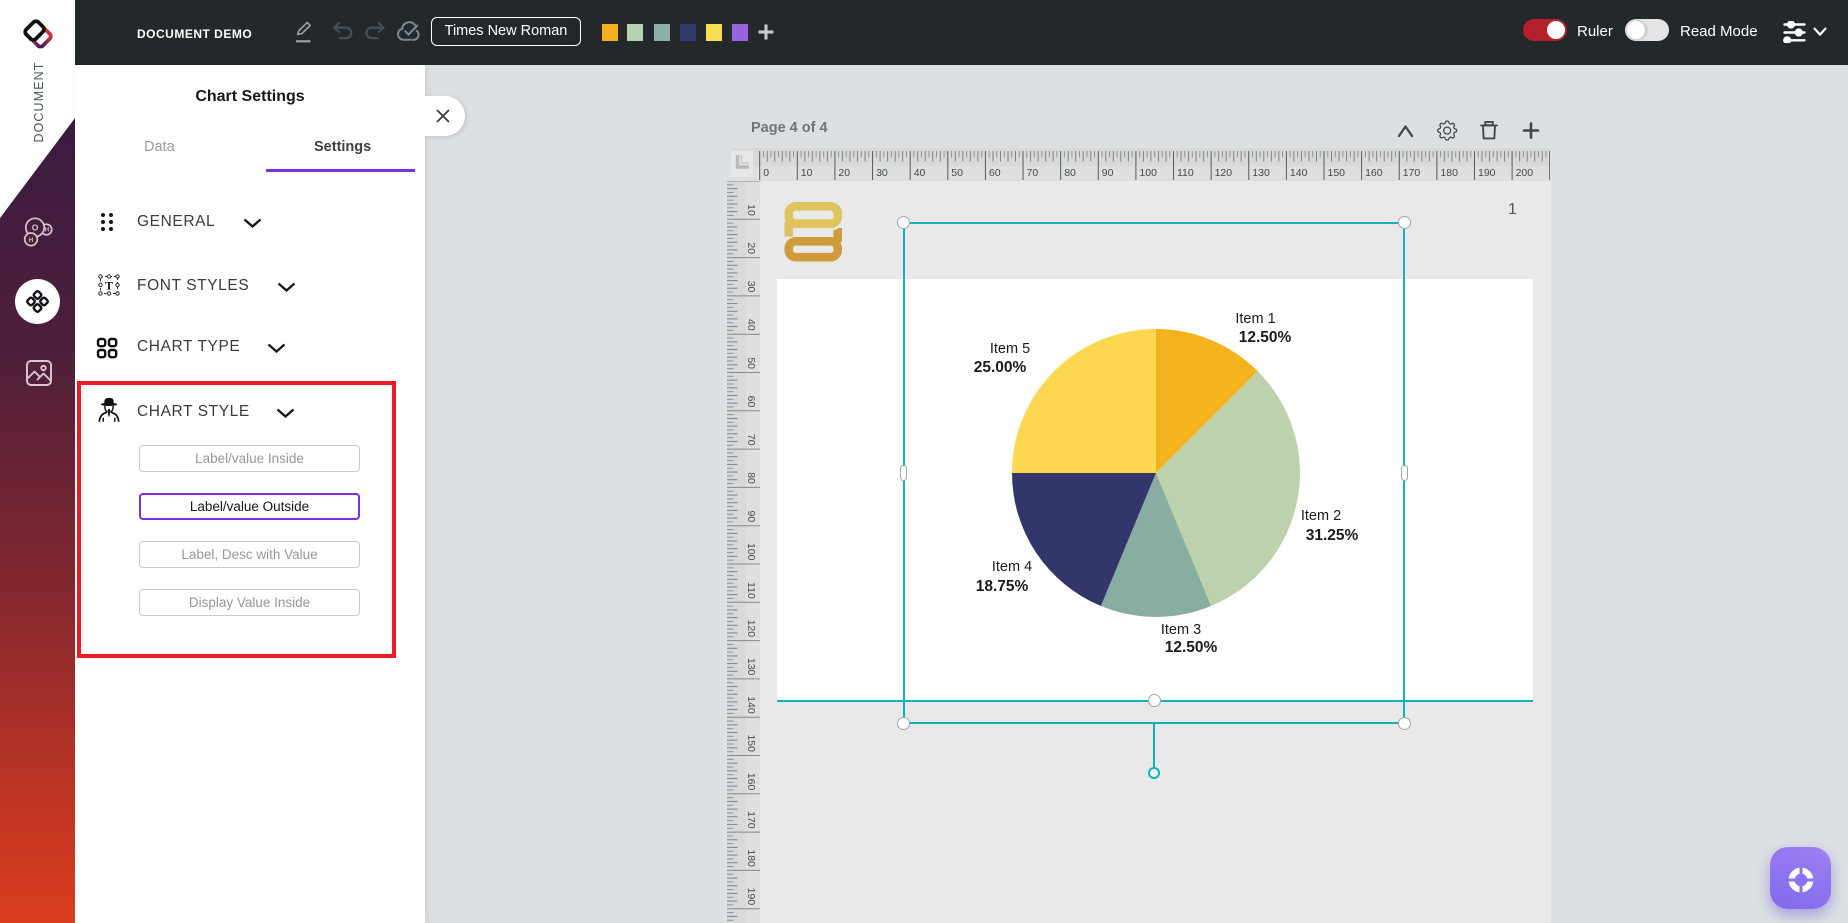 Image resolution: width=1848 pixels, height=923 pixels. I want to click on svg-text: O, so click(35, 228).